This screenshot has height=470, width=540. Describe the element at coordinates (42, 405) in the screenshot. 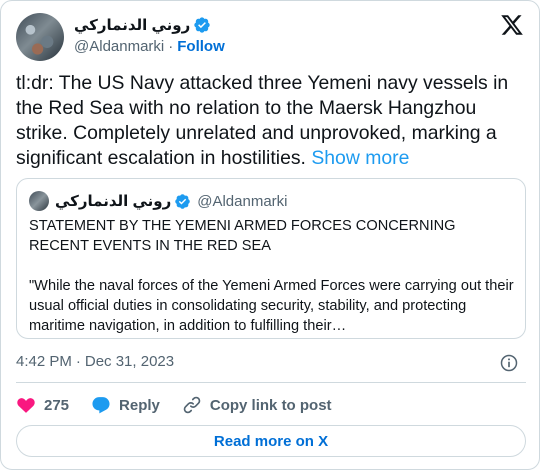

I see `like-button: 275` at that location.